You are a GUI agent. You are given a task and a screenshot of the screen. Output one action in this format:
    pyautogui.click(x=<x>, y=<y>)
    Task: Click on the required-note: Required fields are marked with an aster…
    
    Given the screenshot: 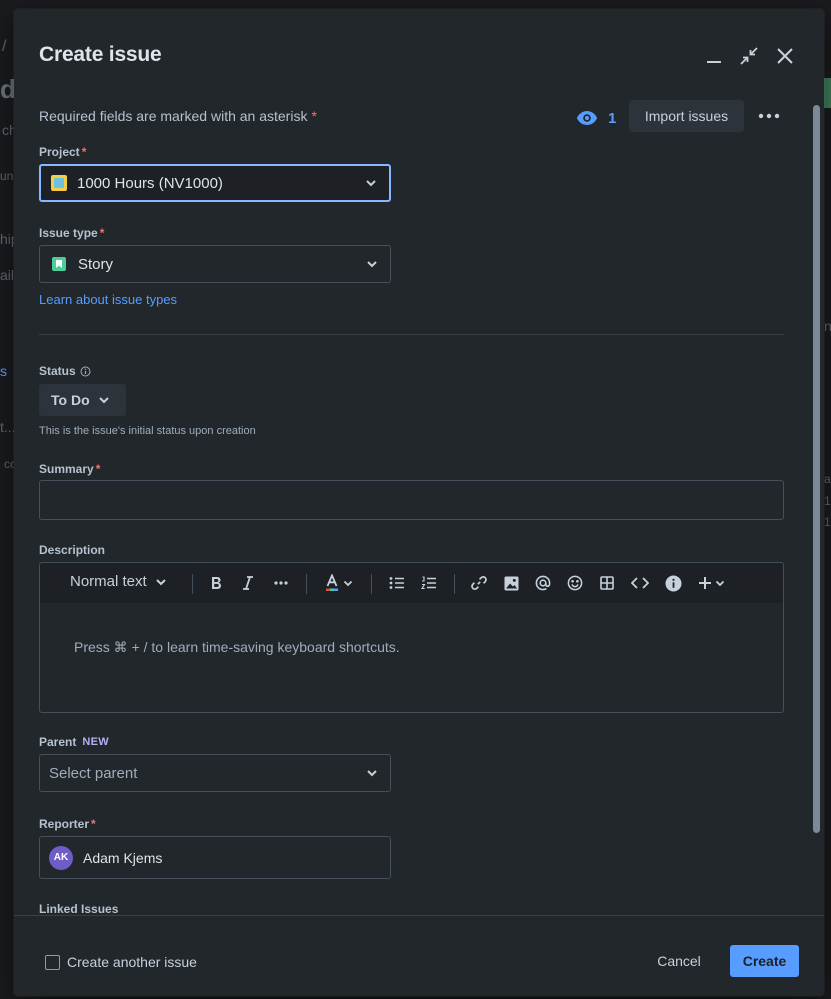 What is the action you would take?
    pyautogui.click(x=178, y=116)
    